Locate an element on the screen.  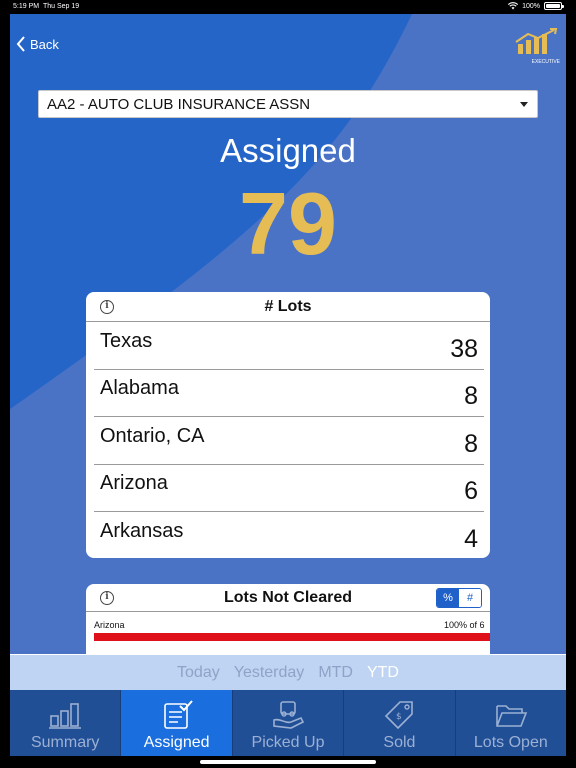
metric-value: 79 is located at coordinates (288, 223).